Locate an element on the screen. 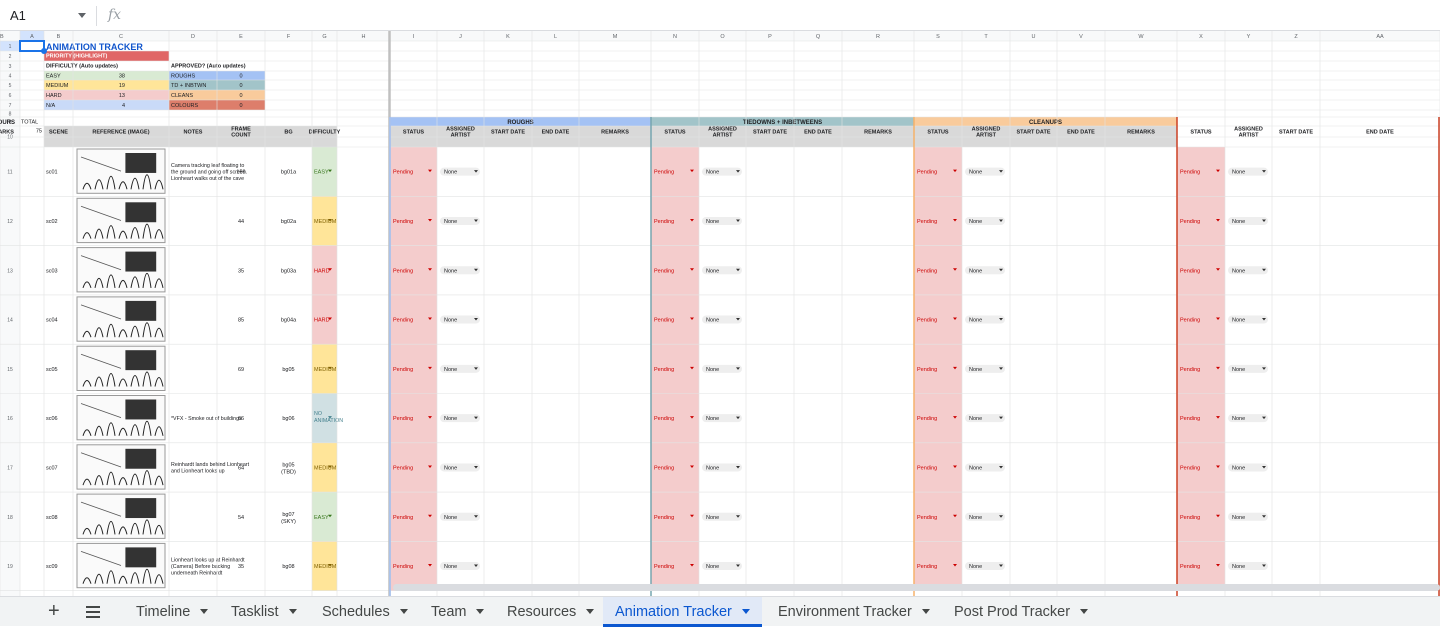  column-header-B: B is located at coordinates (59, 37).